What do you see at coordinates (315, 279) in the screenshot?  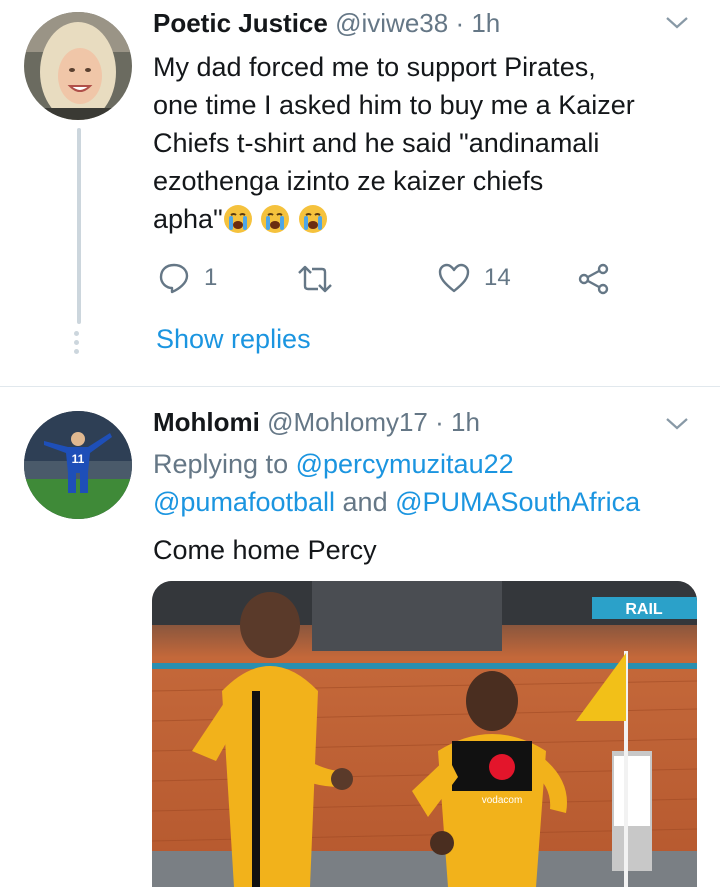 I see `retweet-icon` at bounding box center [315, 279].